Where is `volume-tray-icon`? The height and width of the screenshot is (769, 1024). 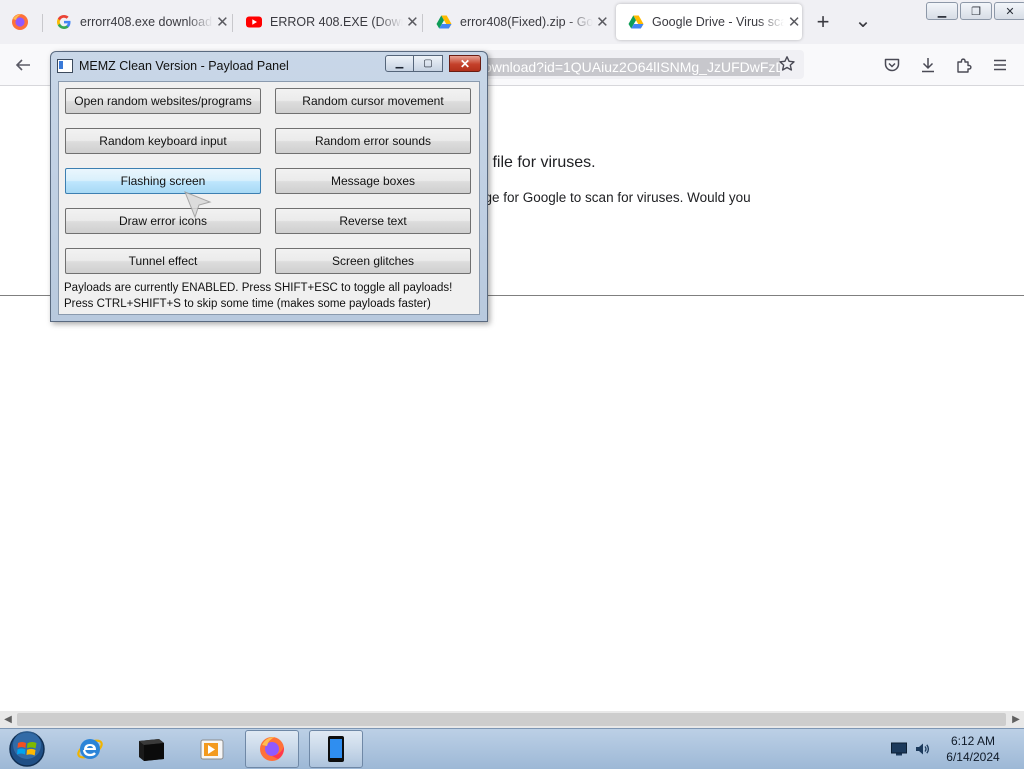 volume-tray-icon is located at coordinates (923, 749).